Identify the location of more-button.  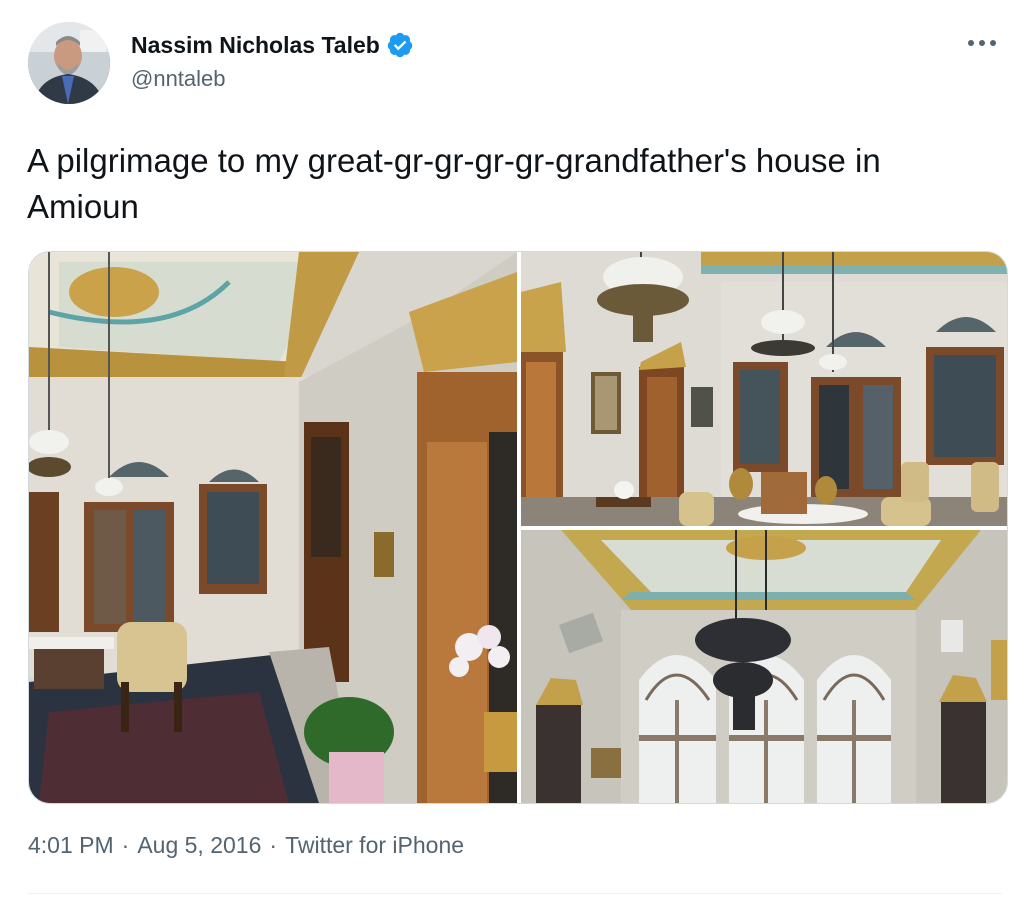
(982, 43).